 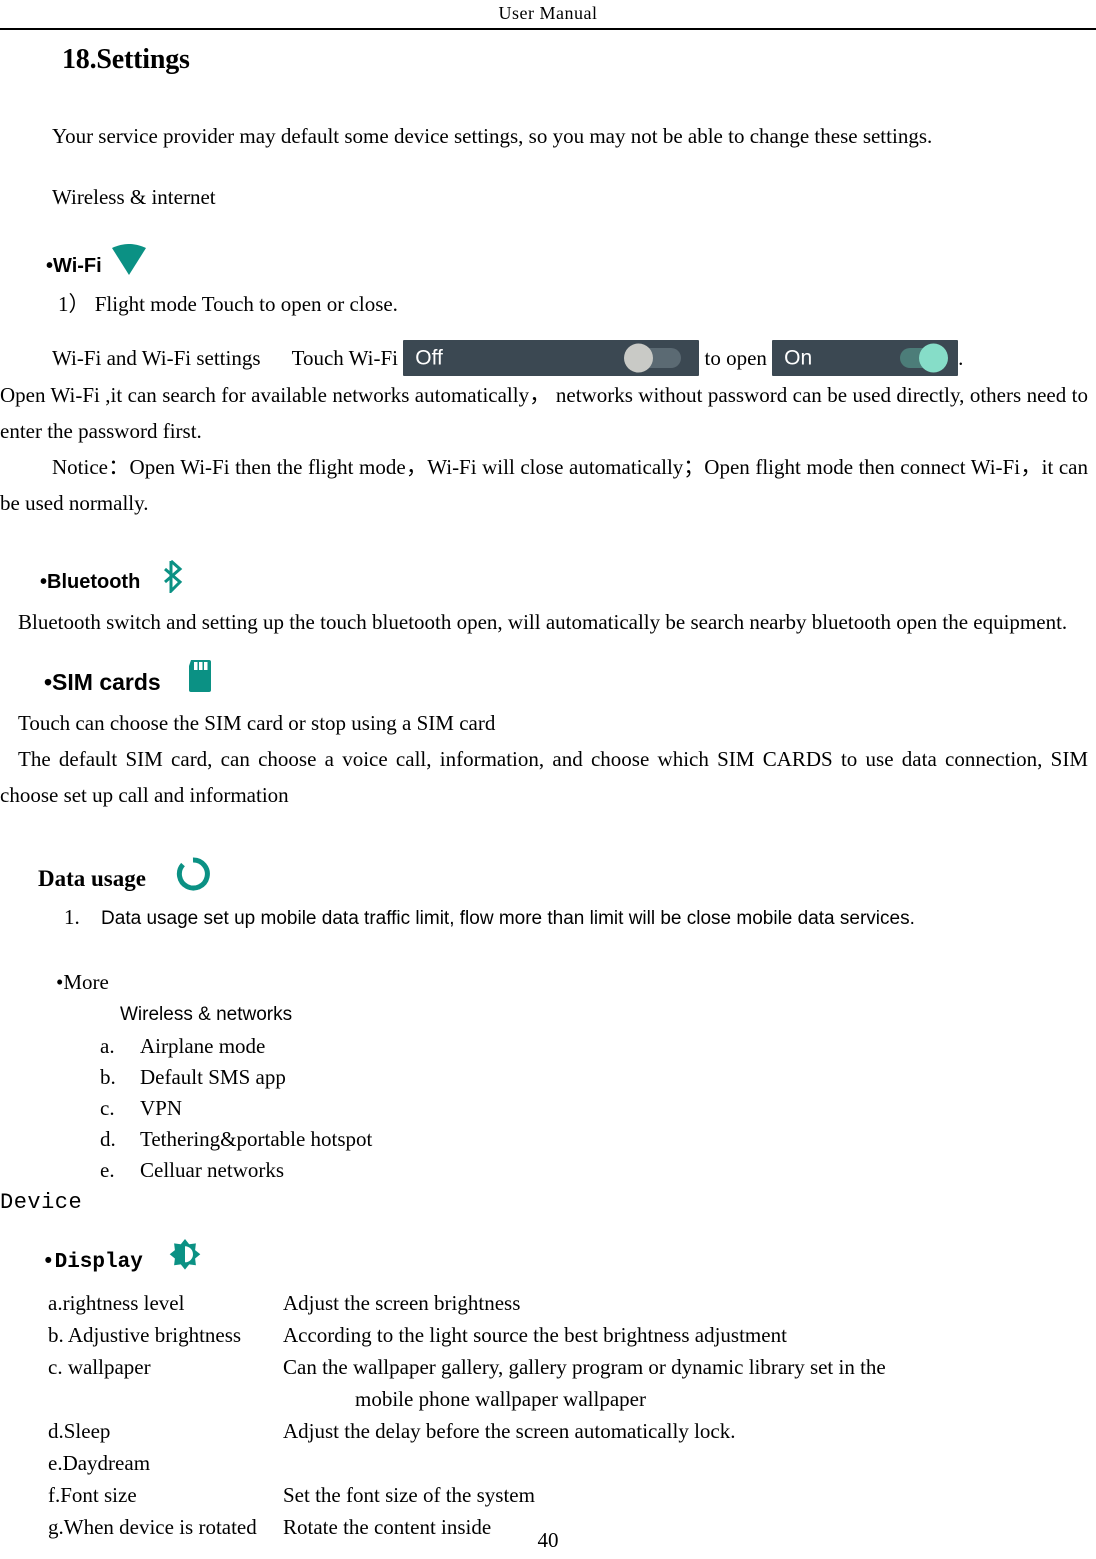 What do you see at coordinates (41, 1202) in the screenshot?
I see `device-heading: Device` at bounding box center [41, 1202].